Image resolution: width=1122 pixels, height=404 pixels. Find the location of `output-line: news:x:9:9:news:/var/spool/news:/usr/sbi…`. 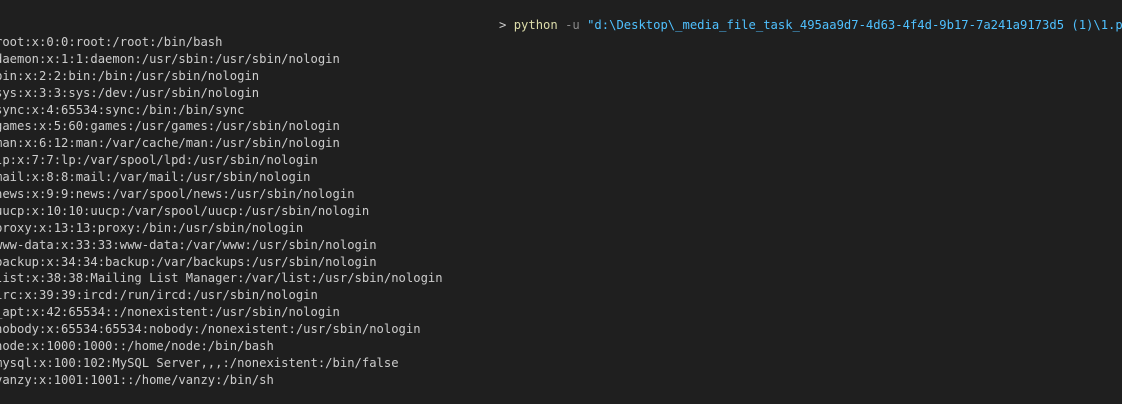

output-line: news:x:9:9:news:/var/spool/news:/usr/sbi… is located at coordinates (177, 194).